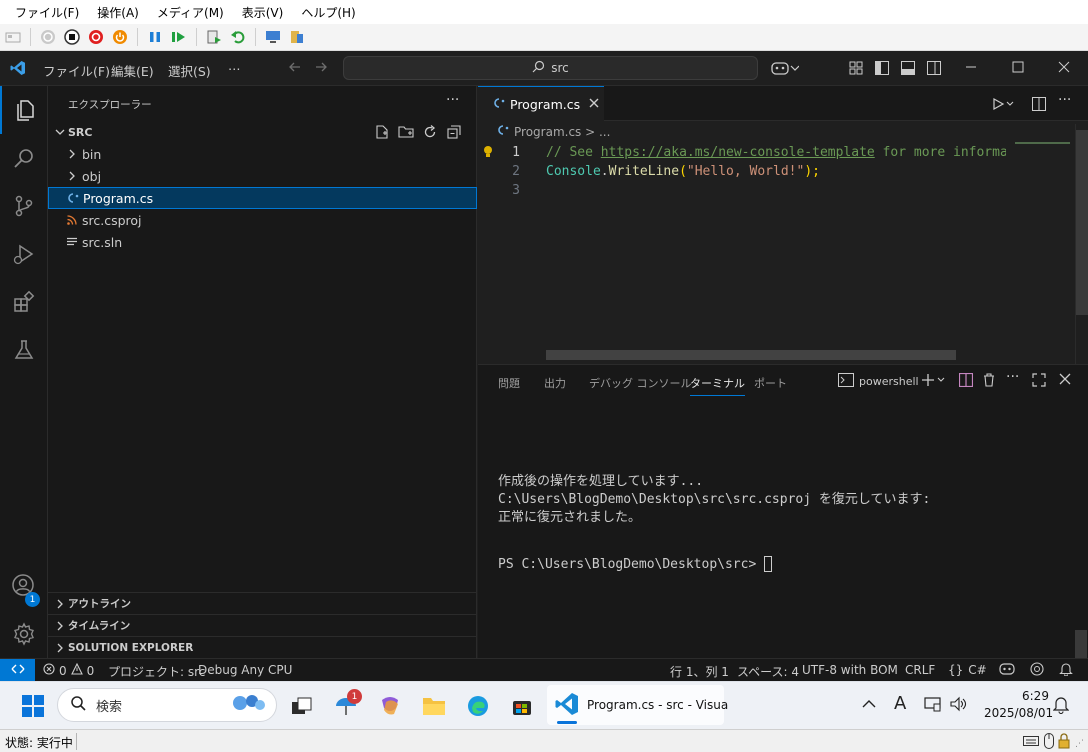 The width and height of the screenshot is (1088, 752). What do you see at coordinates (17, 670) in the screenshot?
I see `remote-indicator` at bounding box center [17, 670].